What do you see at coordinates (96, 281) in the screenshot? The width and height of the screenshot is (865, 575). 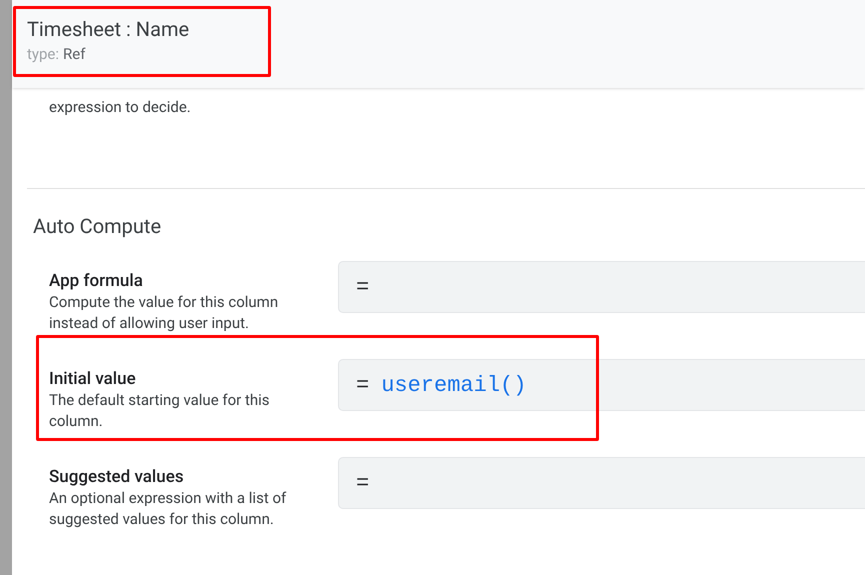 I see `field-label: App formula` at bounding box center [96, 281].